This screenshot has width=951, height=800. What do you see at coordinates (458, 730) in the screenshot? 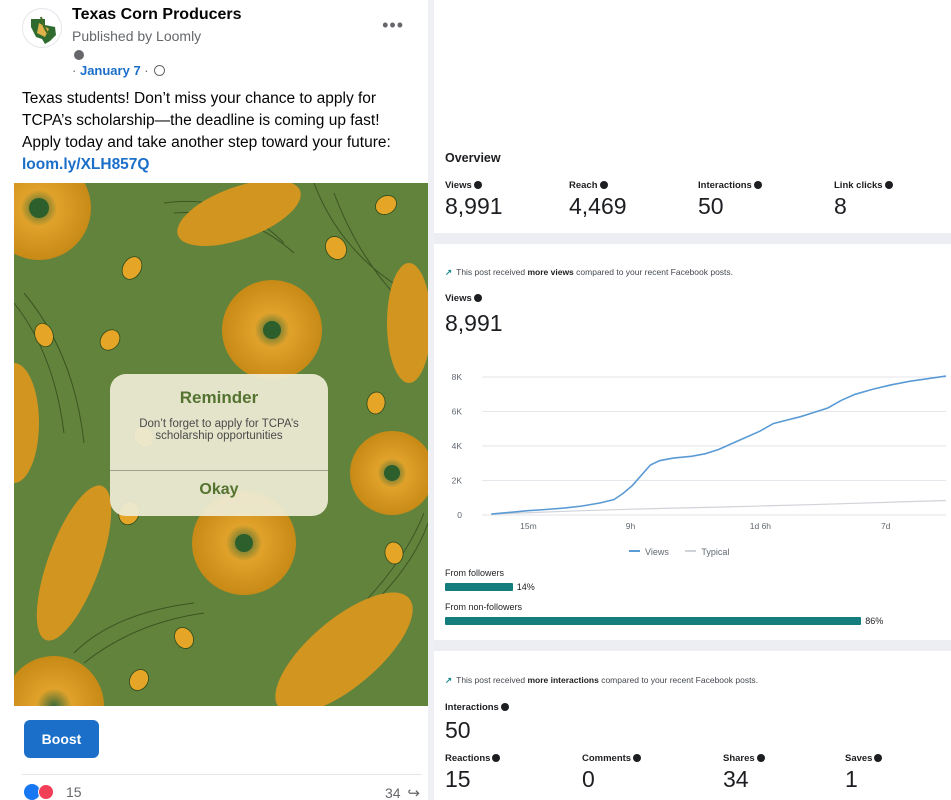
I see `interactions-value: 50` at bounding box center [458, 730].